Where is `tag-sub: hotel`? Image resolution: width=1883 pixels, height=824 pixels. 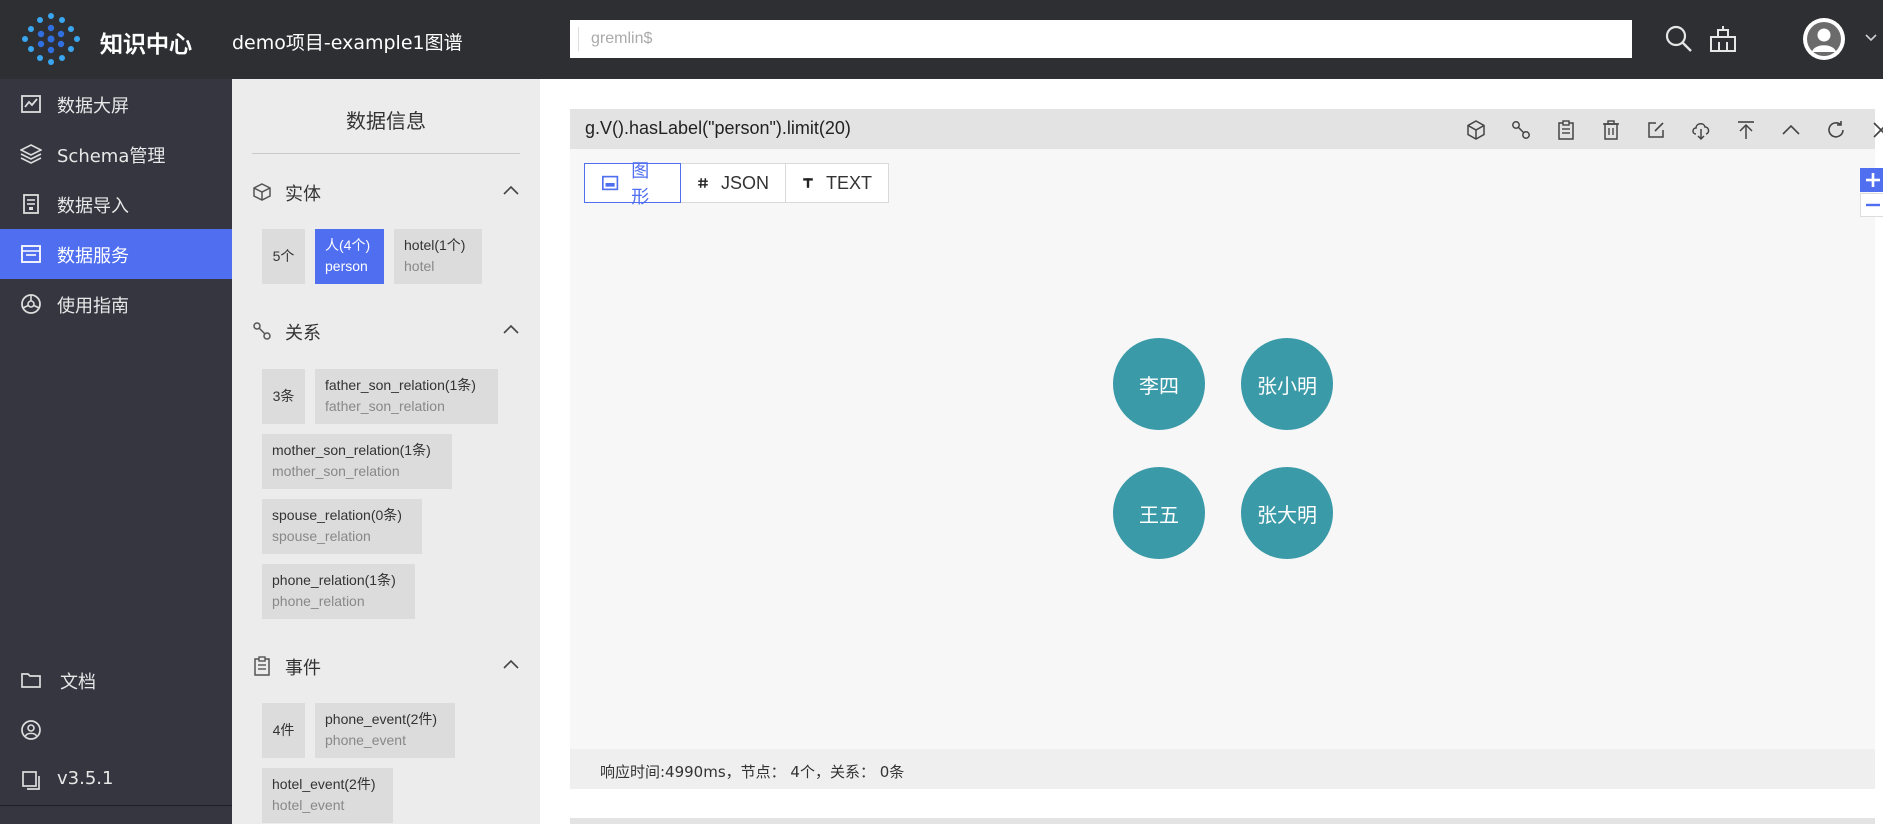 tag-sub: hotel is located at coordinates (419, 266).